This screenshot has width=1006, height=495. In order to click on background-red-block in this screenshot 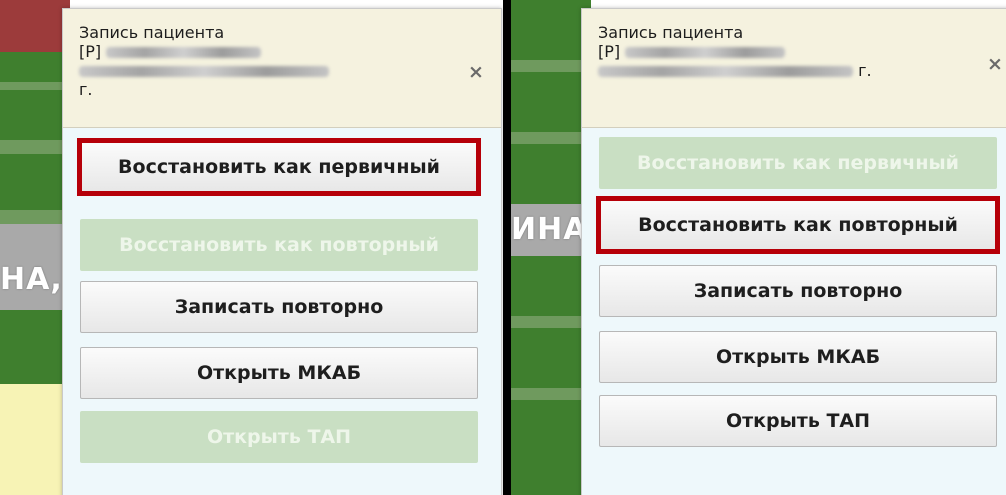, I will do `click(35, 26)`.